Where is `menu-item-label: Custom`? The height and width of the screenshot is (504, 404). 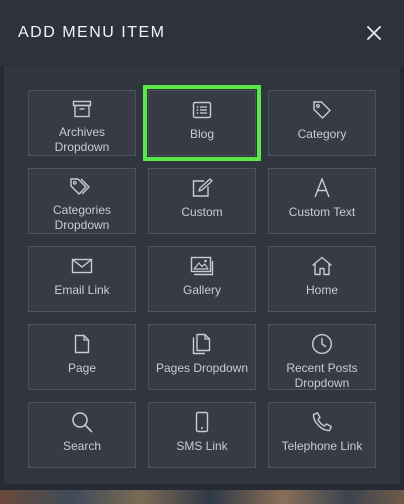
menu-item-label: Custom is located at coordinates (202, 212).